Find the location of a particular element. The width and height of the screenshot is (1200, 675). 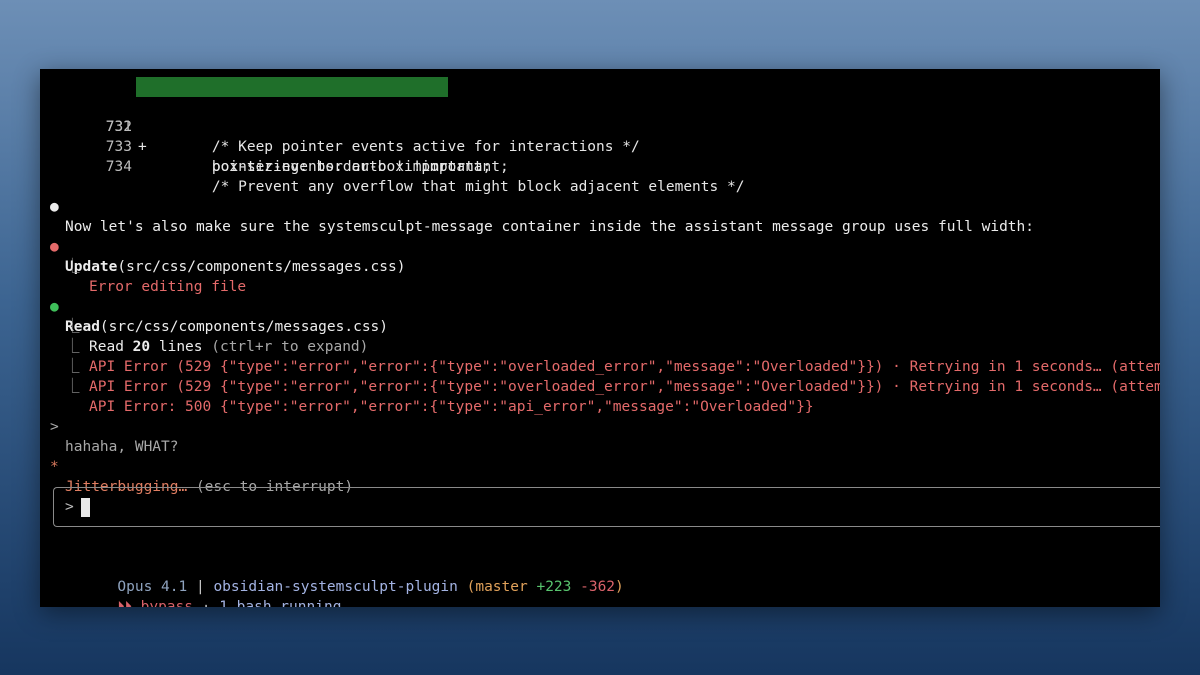

tool-result: ⎿ Read 20 lines (ctrl+r to expand) is located at coordinates (217, 337).